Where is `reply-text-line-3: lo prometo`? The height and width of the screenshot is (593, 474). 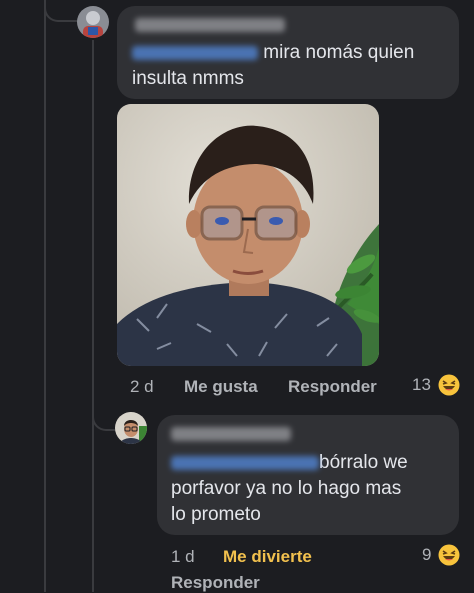 reply-text-line-3: lo prometo is located at coordinates (216, 514).